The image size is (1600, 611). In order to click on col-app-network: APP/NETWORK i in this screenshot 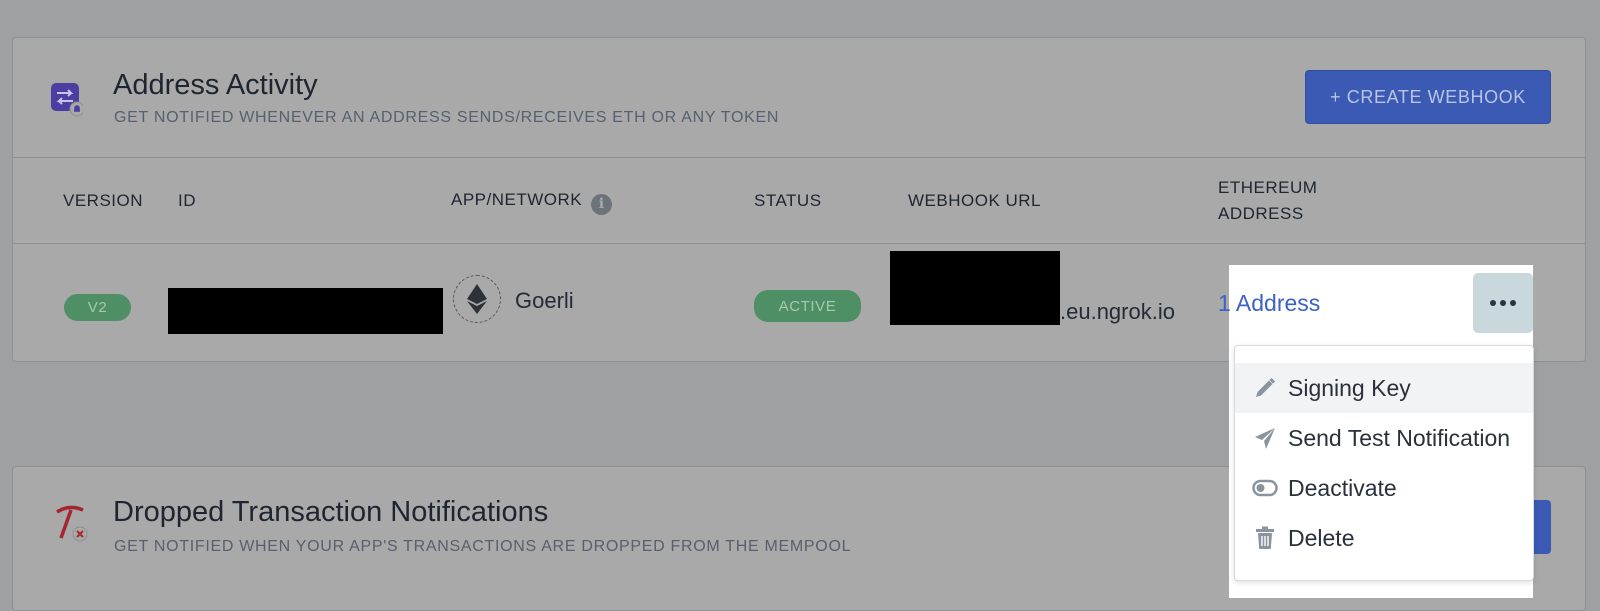, I will do `click(532, 201)`.